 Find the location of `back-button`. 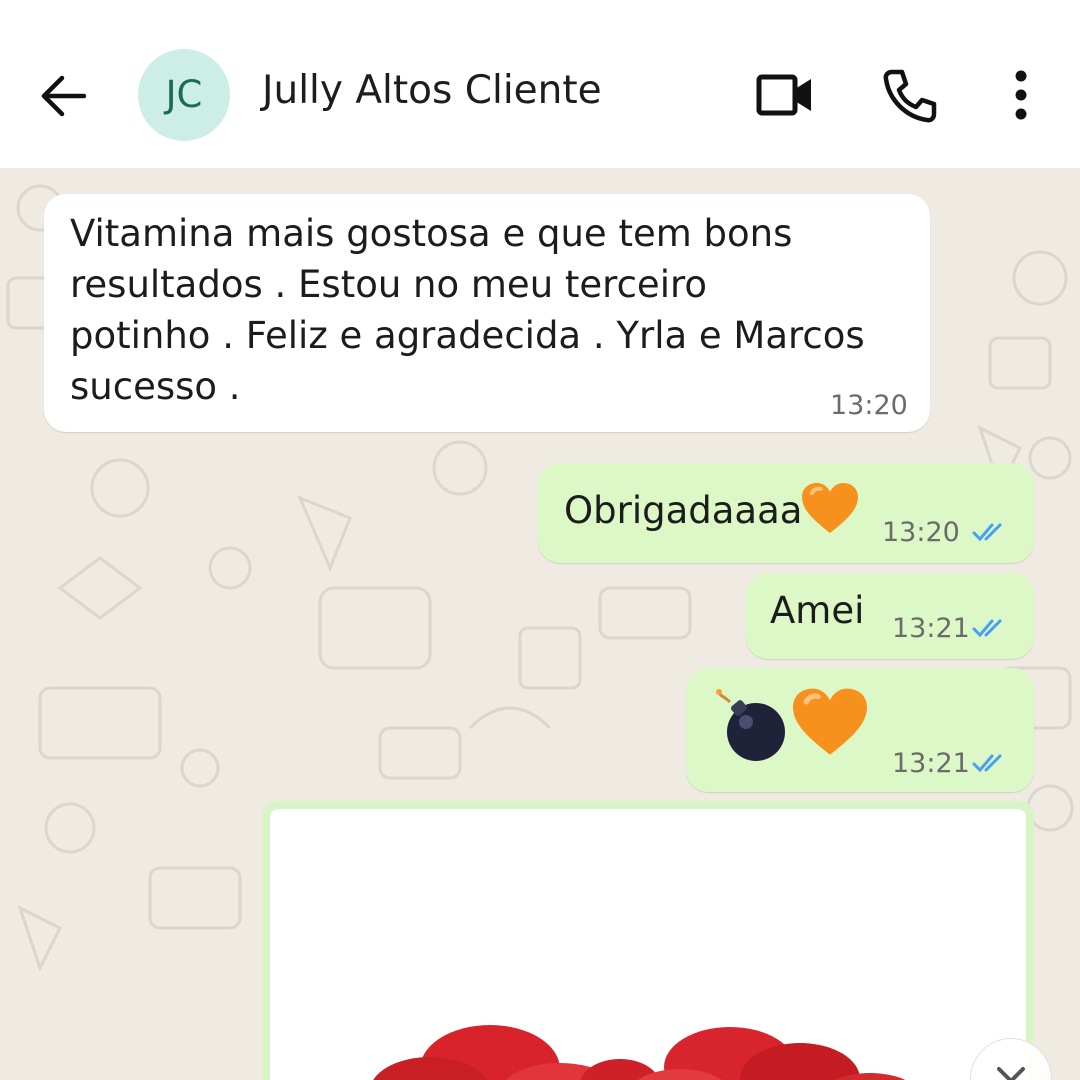

back-button is located at coordinates (64, 96).